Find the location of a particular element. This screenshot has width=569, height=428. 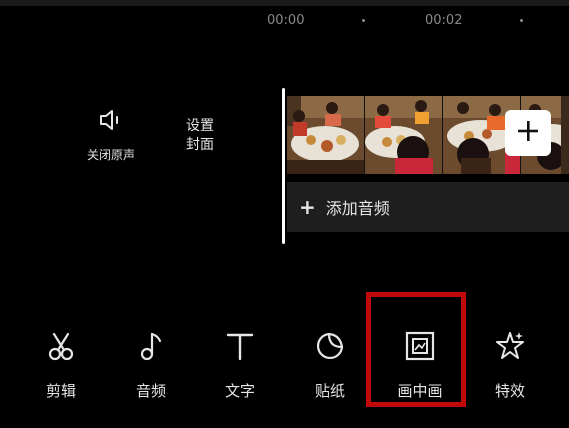

star-effects-icon is located at coordinates (510, 348).